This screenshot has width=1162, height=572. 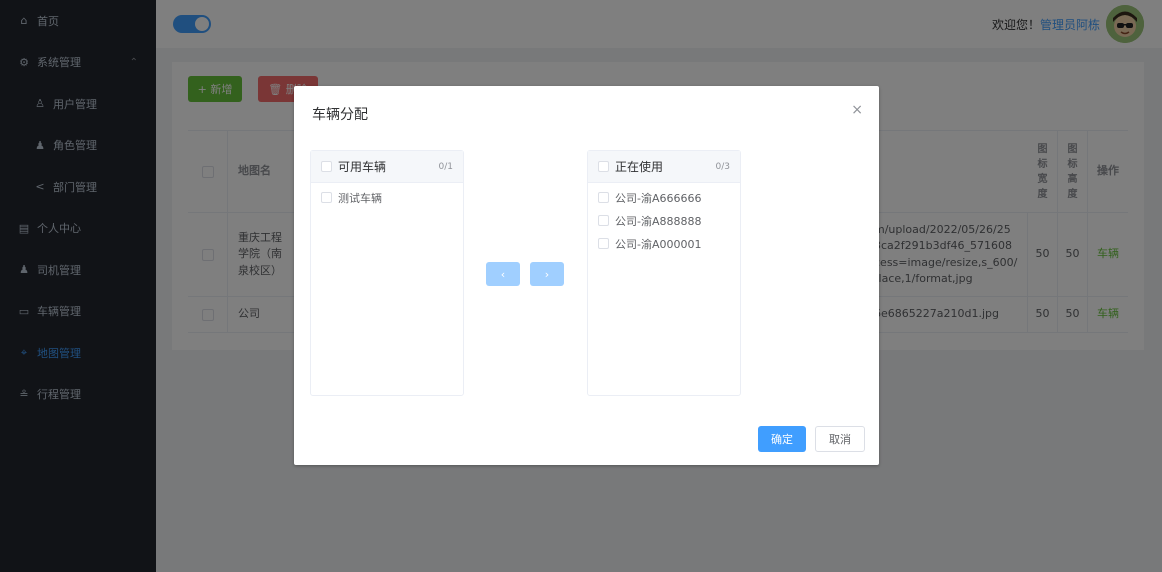 What do you see at coordinates (326, 166) in the screenshot?
I see `available-select-all-checkbox` at bounding box center [326, 166].